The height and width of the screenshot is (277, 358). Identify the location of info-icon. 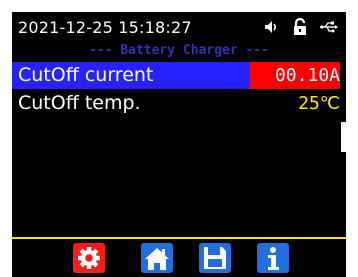
(273, 260).